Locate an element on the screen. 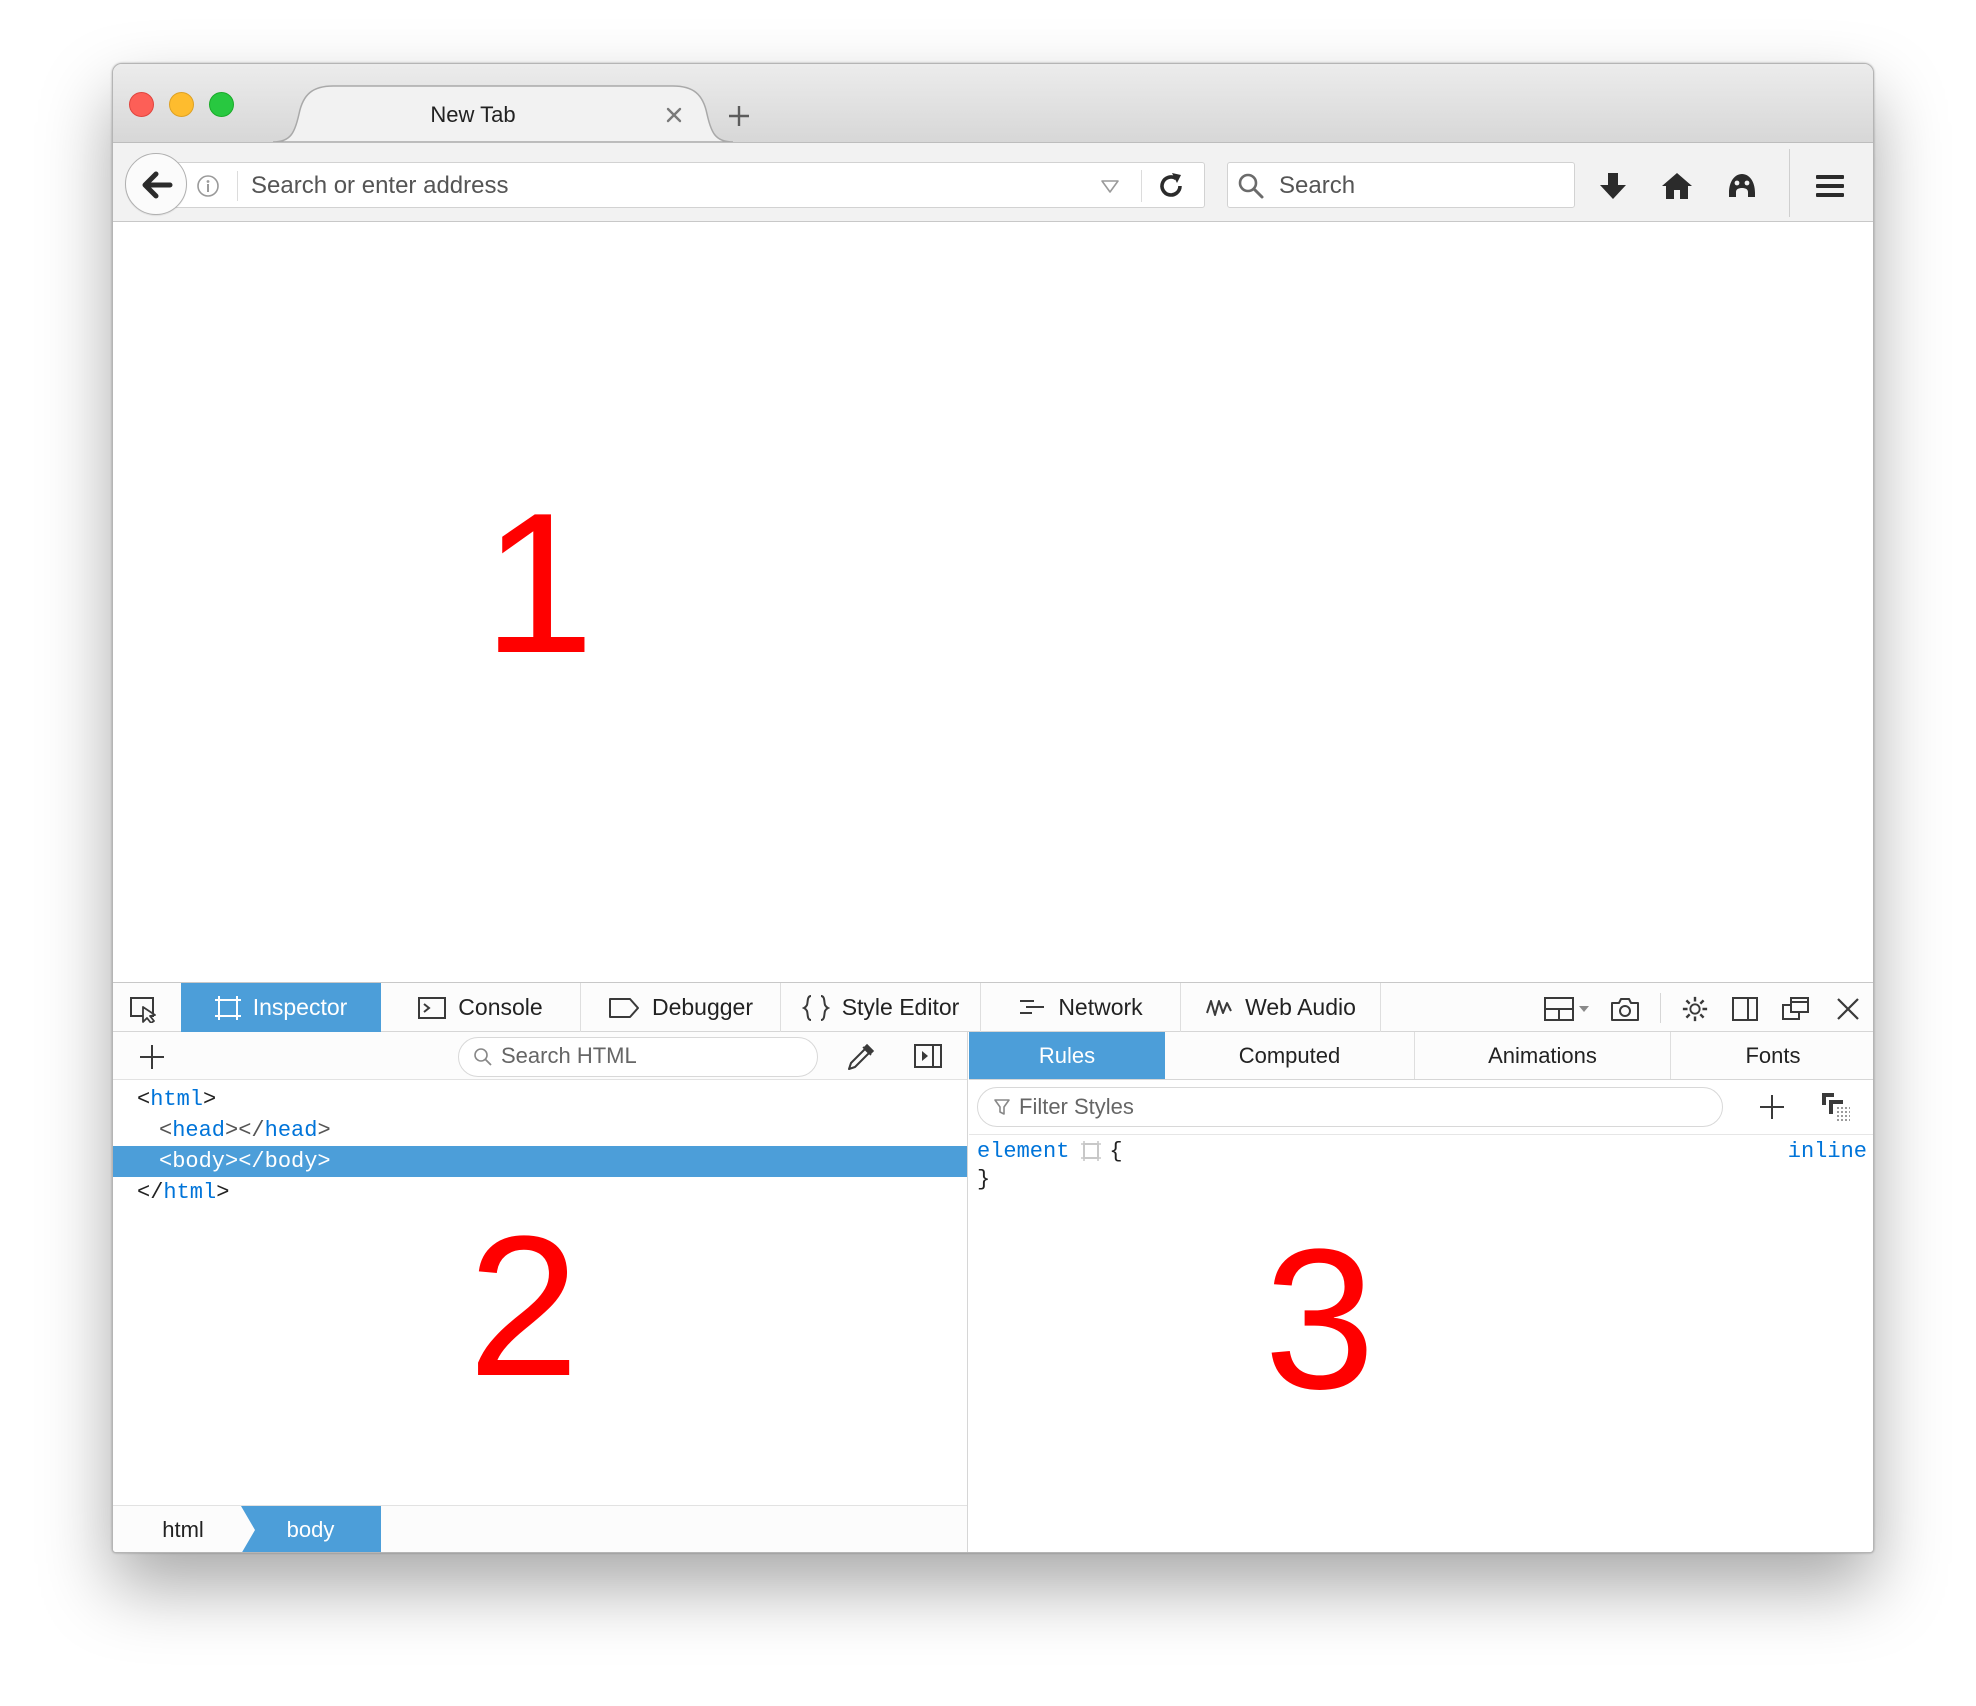  tab-computed: Computed is located at coordinates (1290, 1055).